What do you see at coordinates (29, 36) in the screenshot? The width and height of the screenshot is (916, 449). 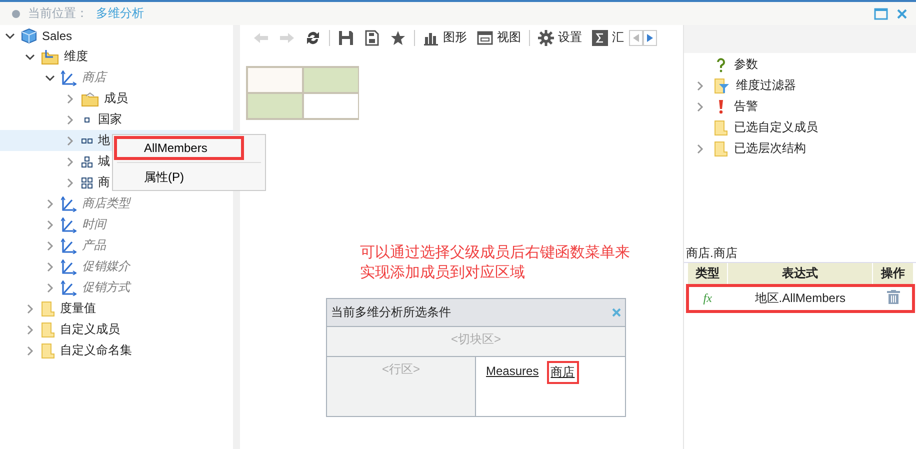 I see `cube-icon` at bounding box center [29, 36].